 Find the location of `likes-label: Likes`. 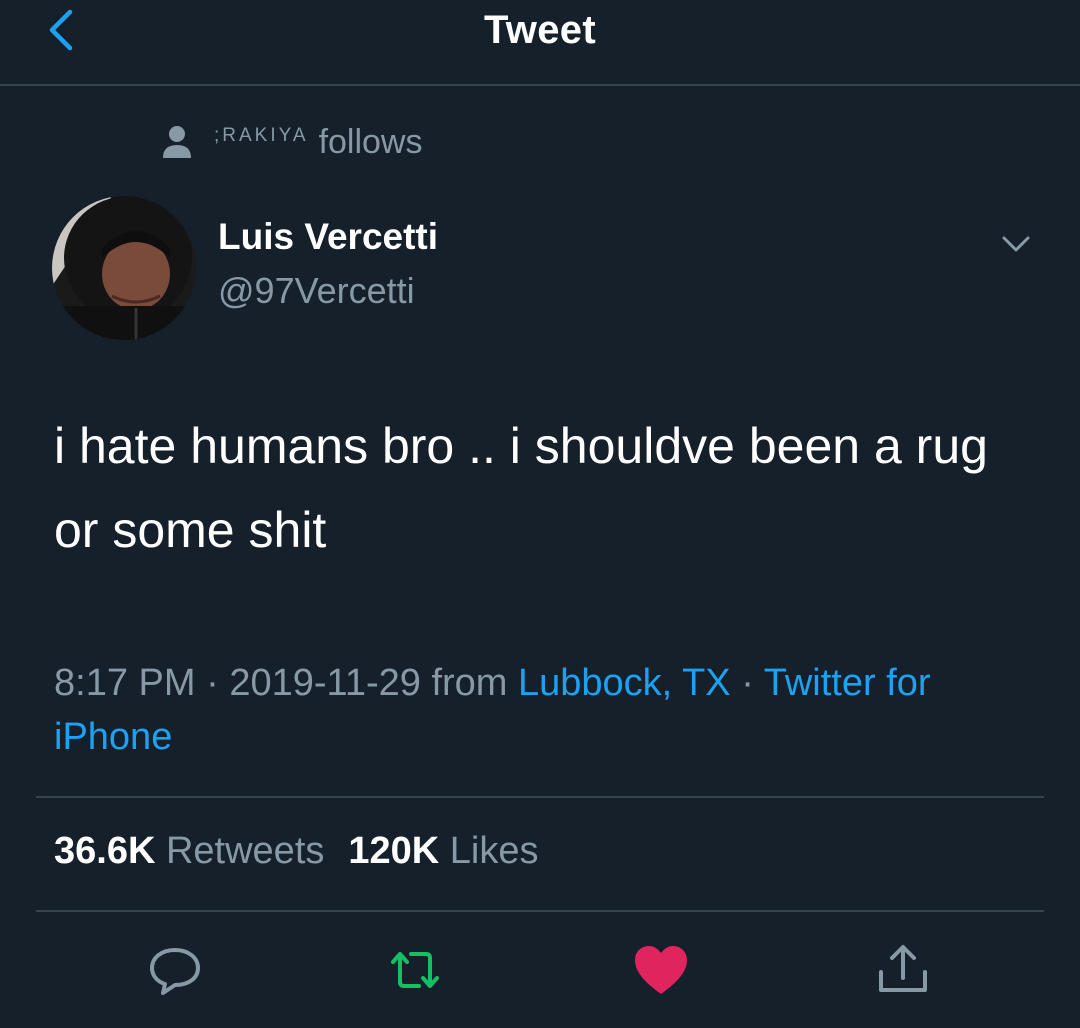

likes-label: Likes is located at coordinates (494, 851).